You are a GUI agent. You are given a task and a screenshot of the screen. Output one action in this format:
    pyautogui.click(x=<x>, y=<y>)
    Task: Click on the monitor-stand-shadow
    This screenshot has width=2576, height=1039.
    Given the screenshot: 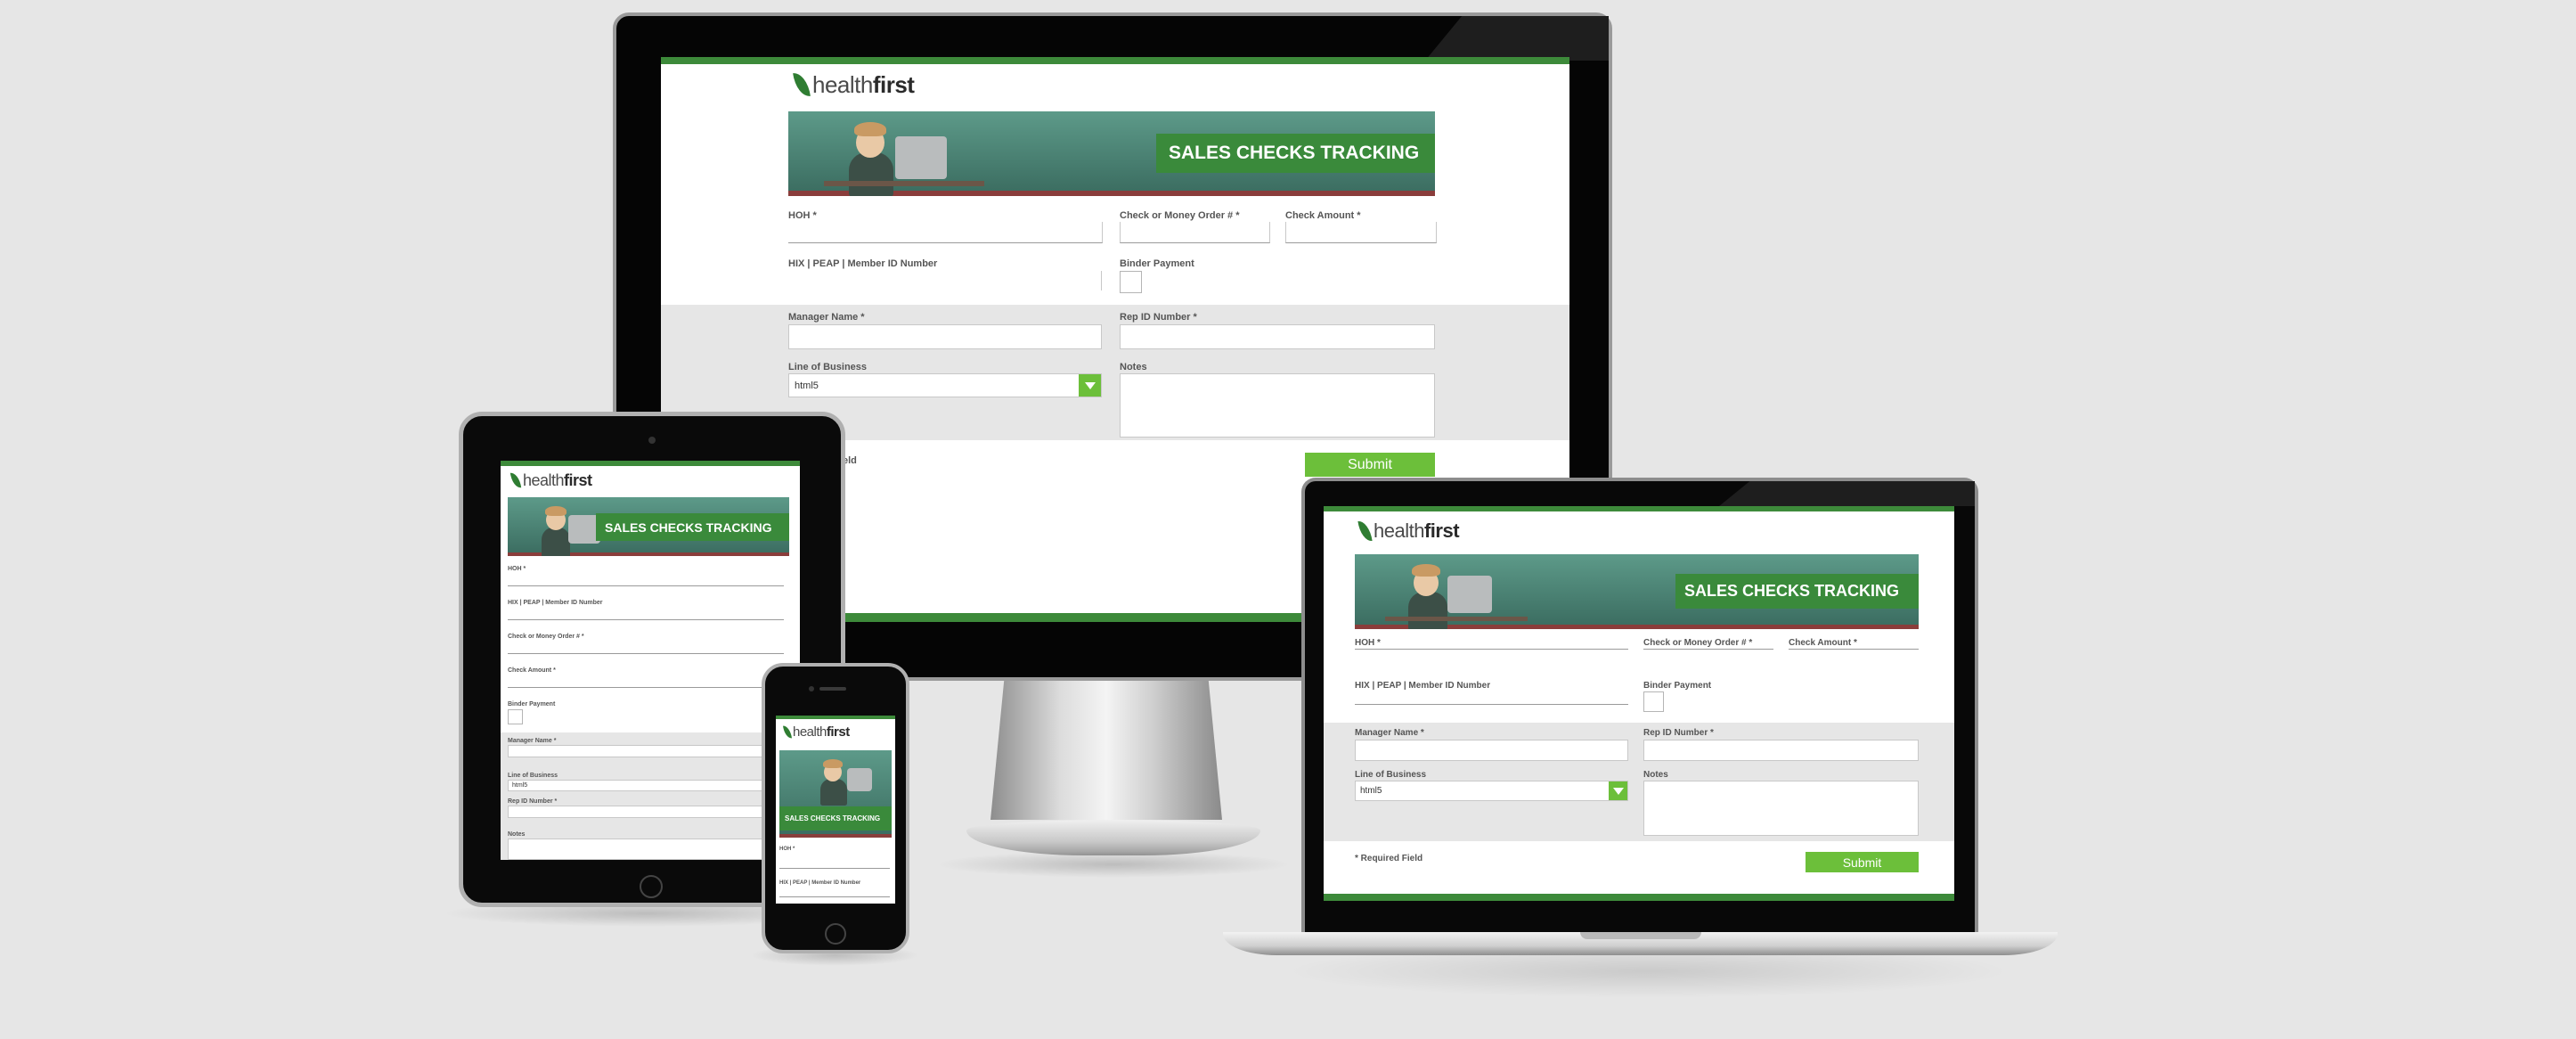 What is the action you would take?
    pyautogui.click(x=1113, y=865)
    